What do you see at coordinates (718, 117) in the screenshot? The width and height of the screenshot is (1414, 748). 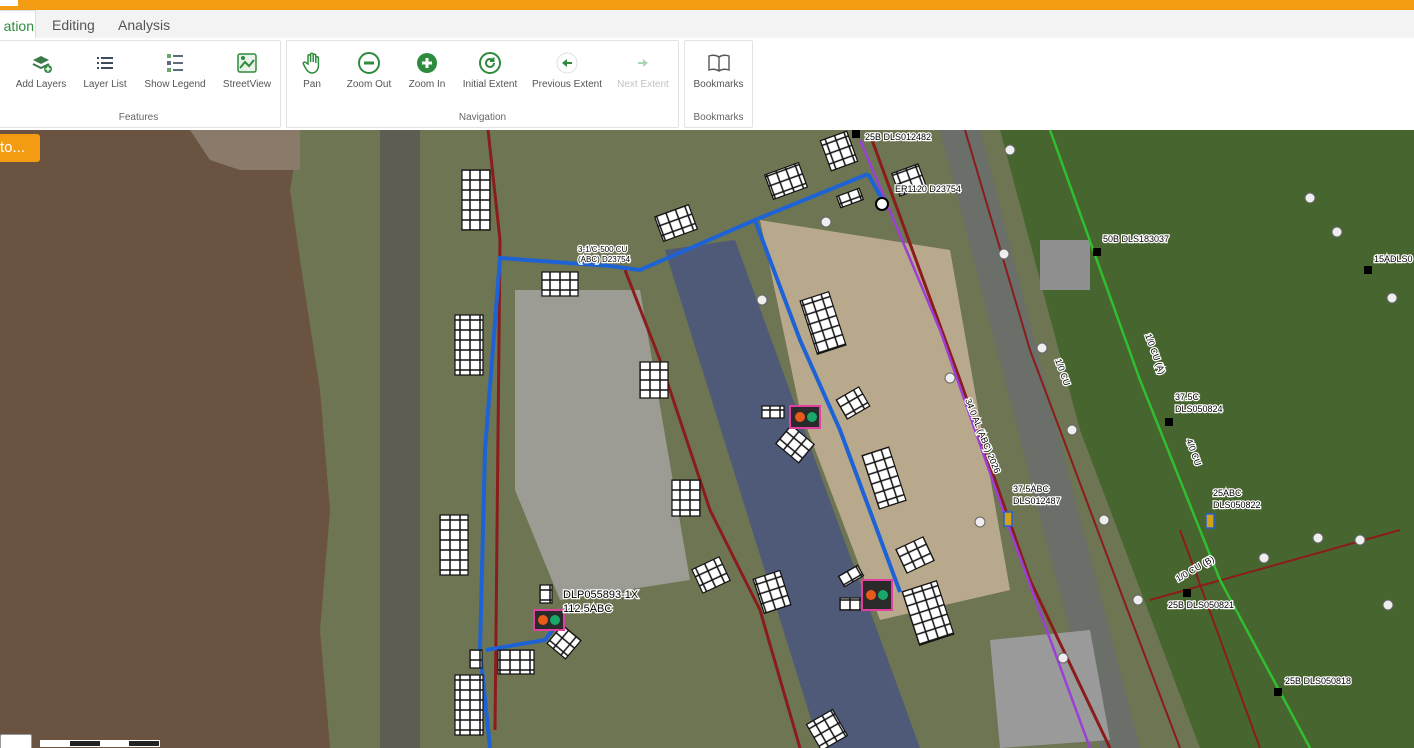 I see `bookmarks-group-label: Bookmarks` at bounding box center [718, 117].